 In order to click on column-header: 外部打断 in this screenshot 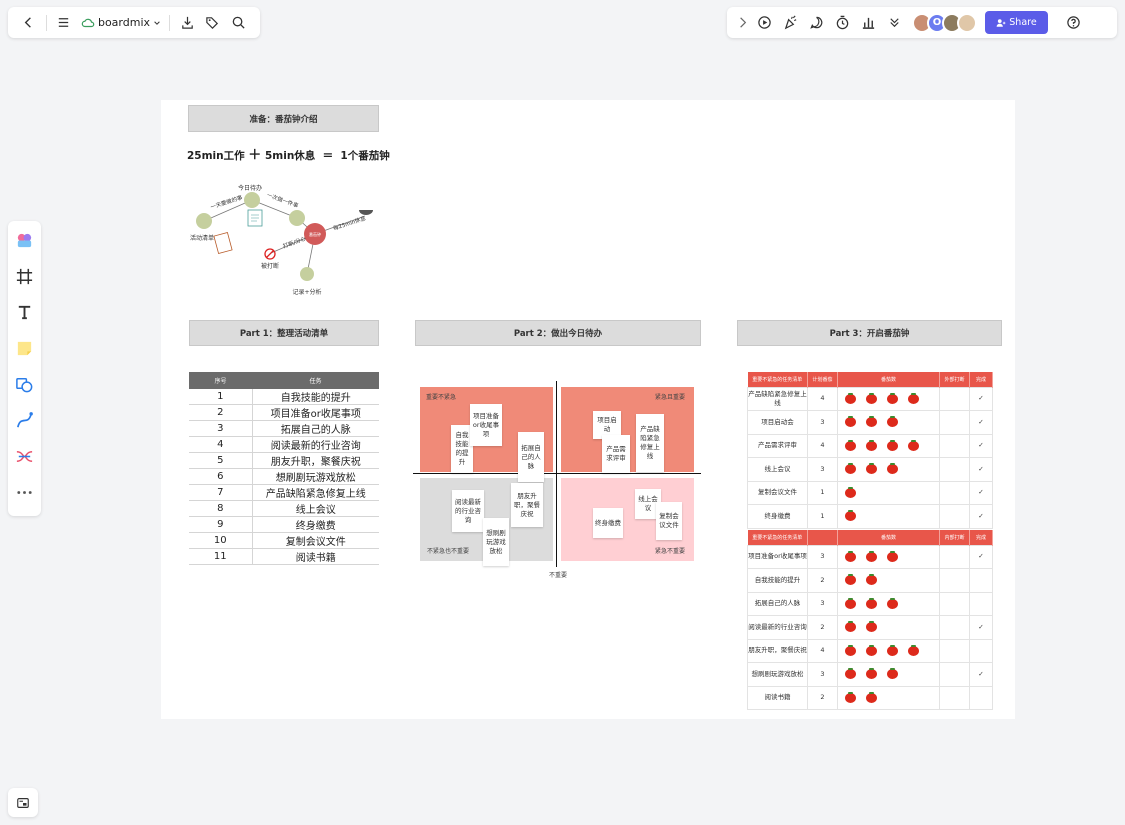, I will do `click(955, 379)`.